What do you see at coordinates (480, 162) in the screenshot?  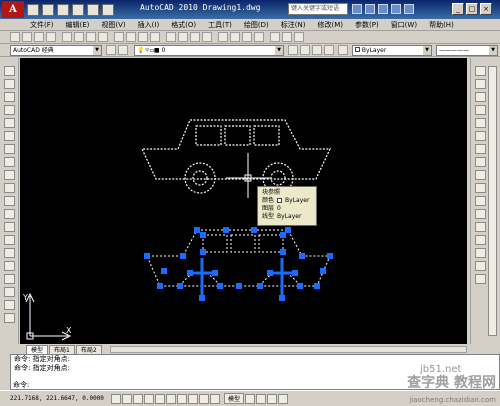 I see `scale-icon` at bounding box center [480, 162].